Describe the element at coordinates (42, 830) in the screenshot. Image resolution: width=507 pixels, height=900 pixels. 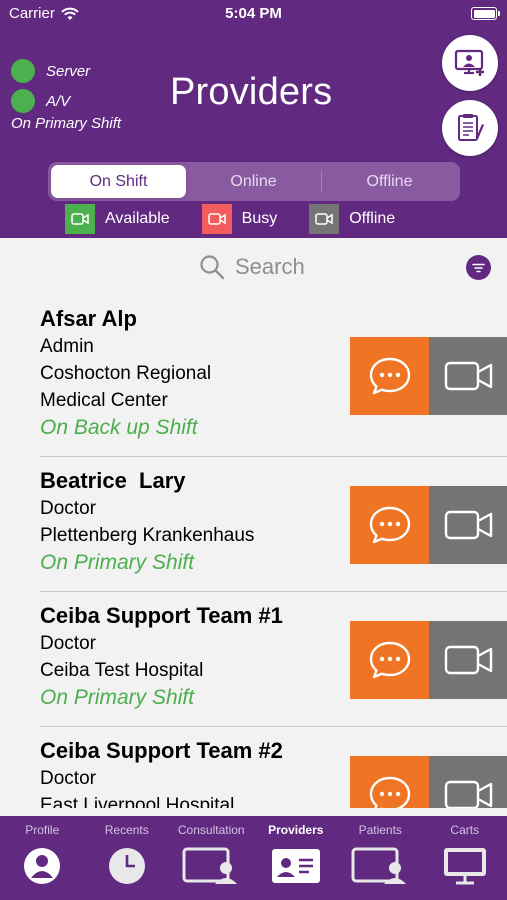
I see `tab-label: Profile` at that location.